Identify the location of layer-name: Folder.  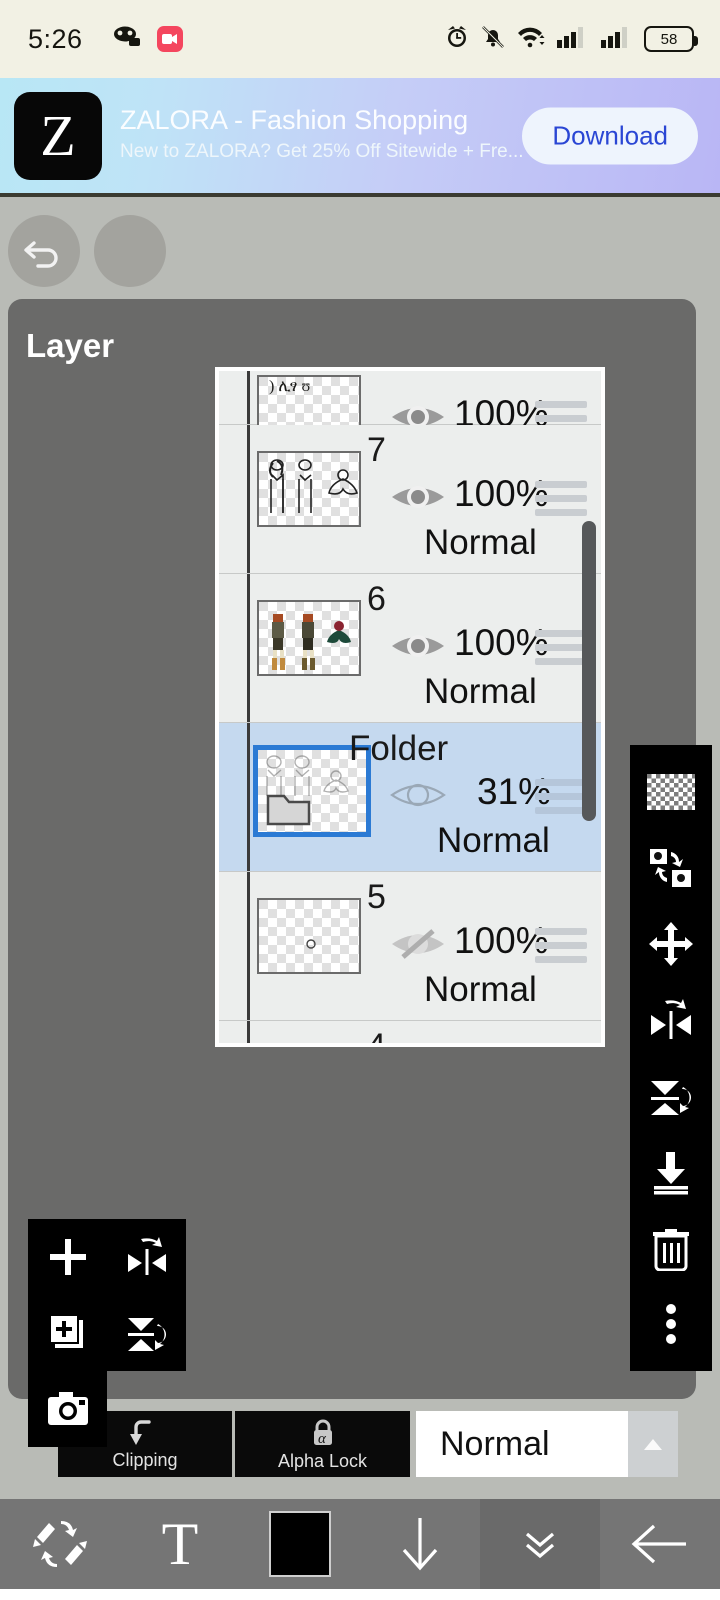
(399, 748).